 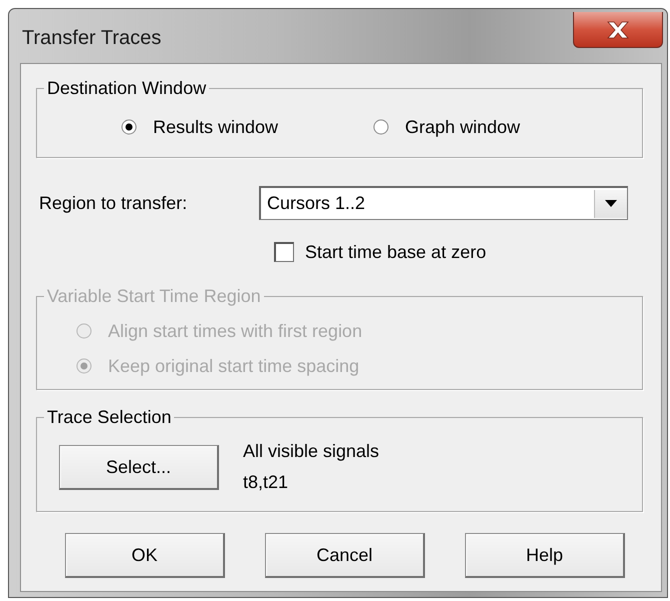 What do you see at coordinates (462, 127) in the screenshot?
I see `radio-label: Graph window` at bounding box center [462, 127].